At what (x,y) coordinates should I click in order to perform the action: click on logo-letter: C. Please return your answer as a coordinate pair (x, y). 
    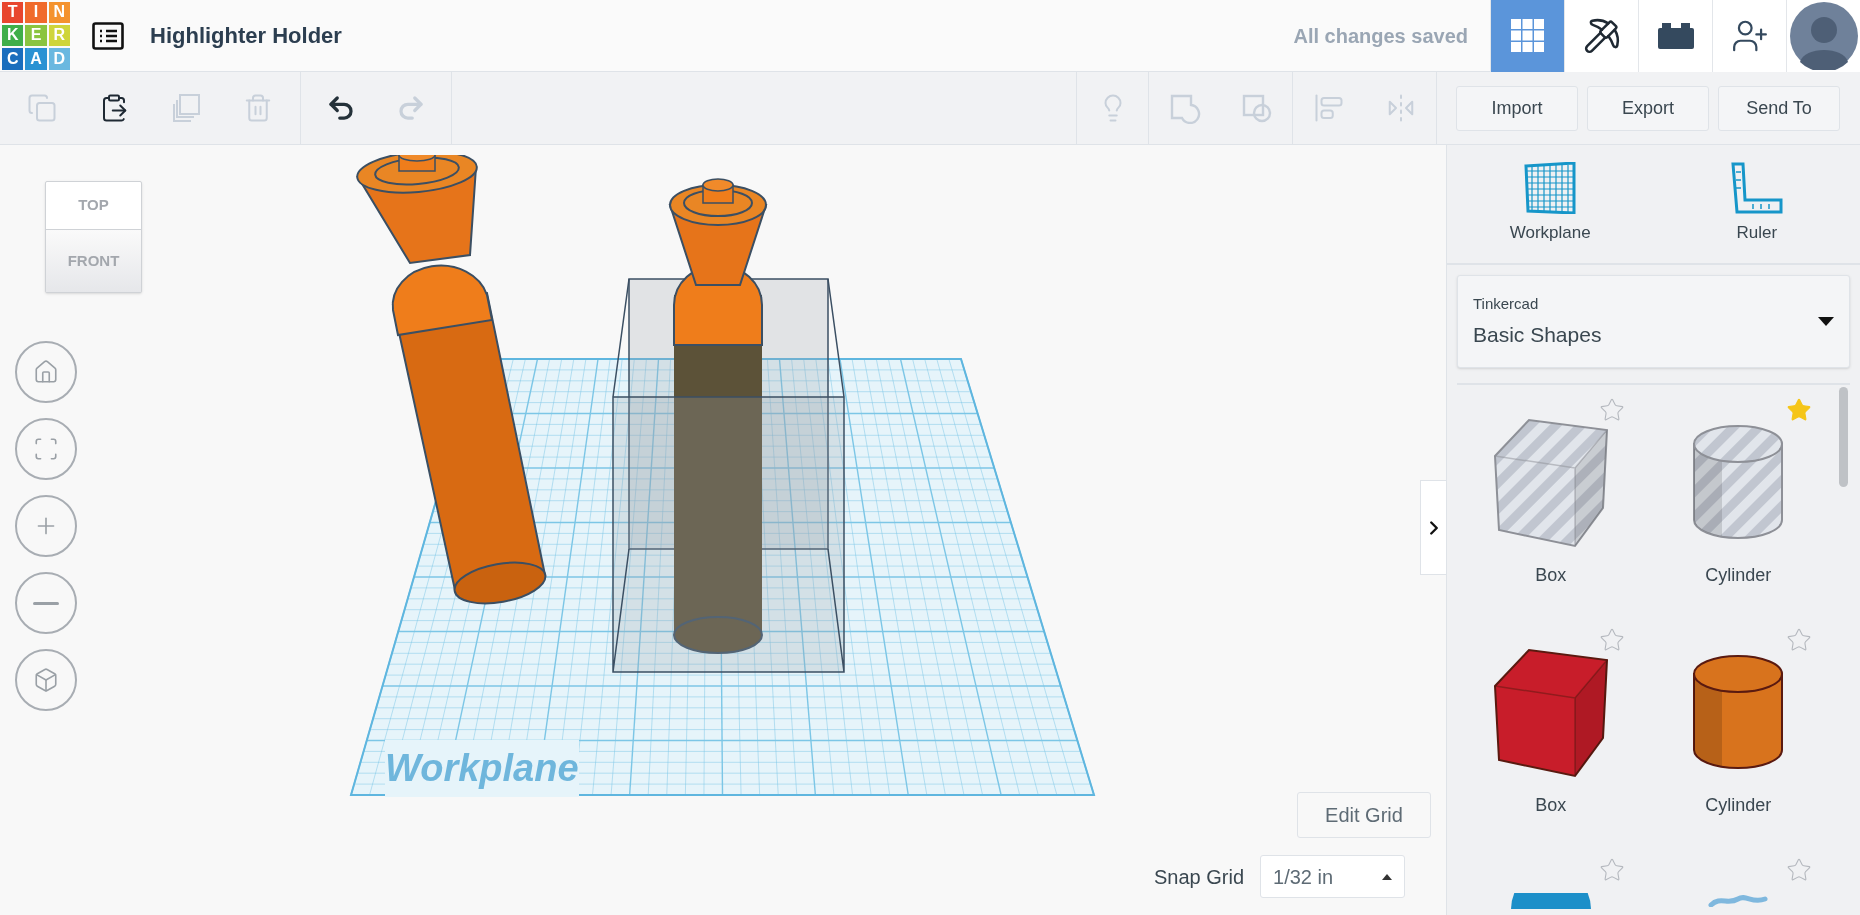
    Looking at the image, I should click on (13, 59).